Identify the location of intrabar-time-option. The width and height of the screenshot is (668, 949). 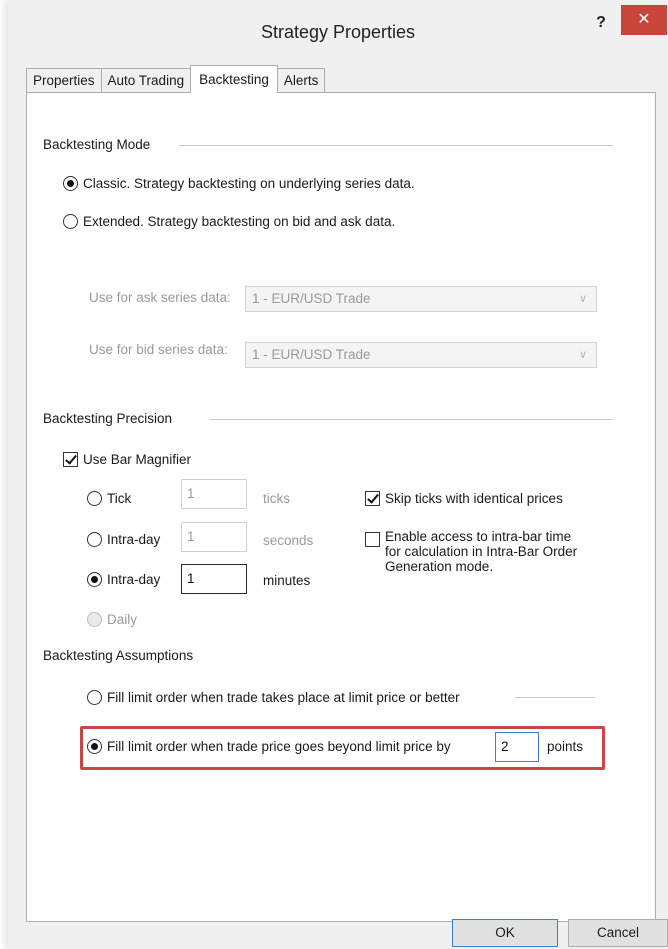
(372, 539).